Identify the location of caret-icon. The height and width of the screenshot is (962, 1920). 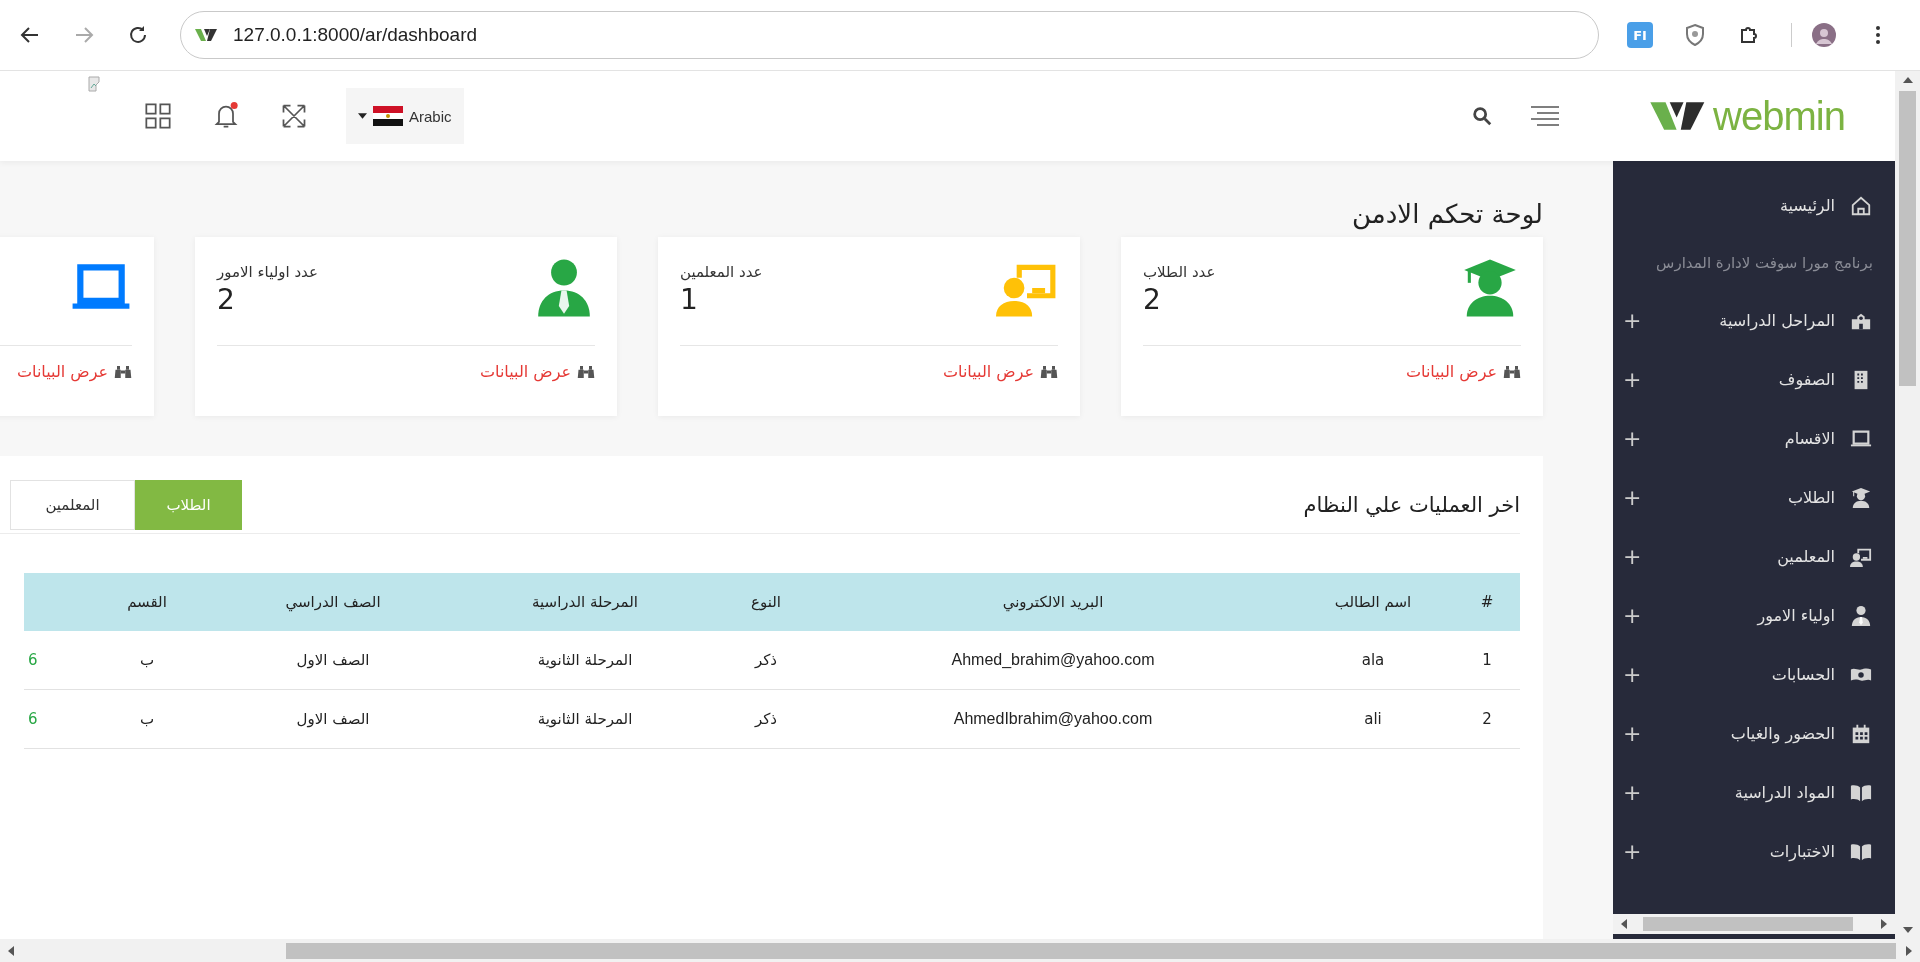
(362, 116).